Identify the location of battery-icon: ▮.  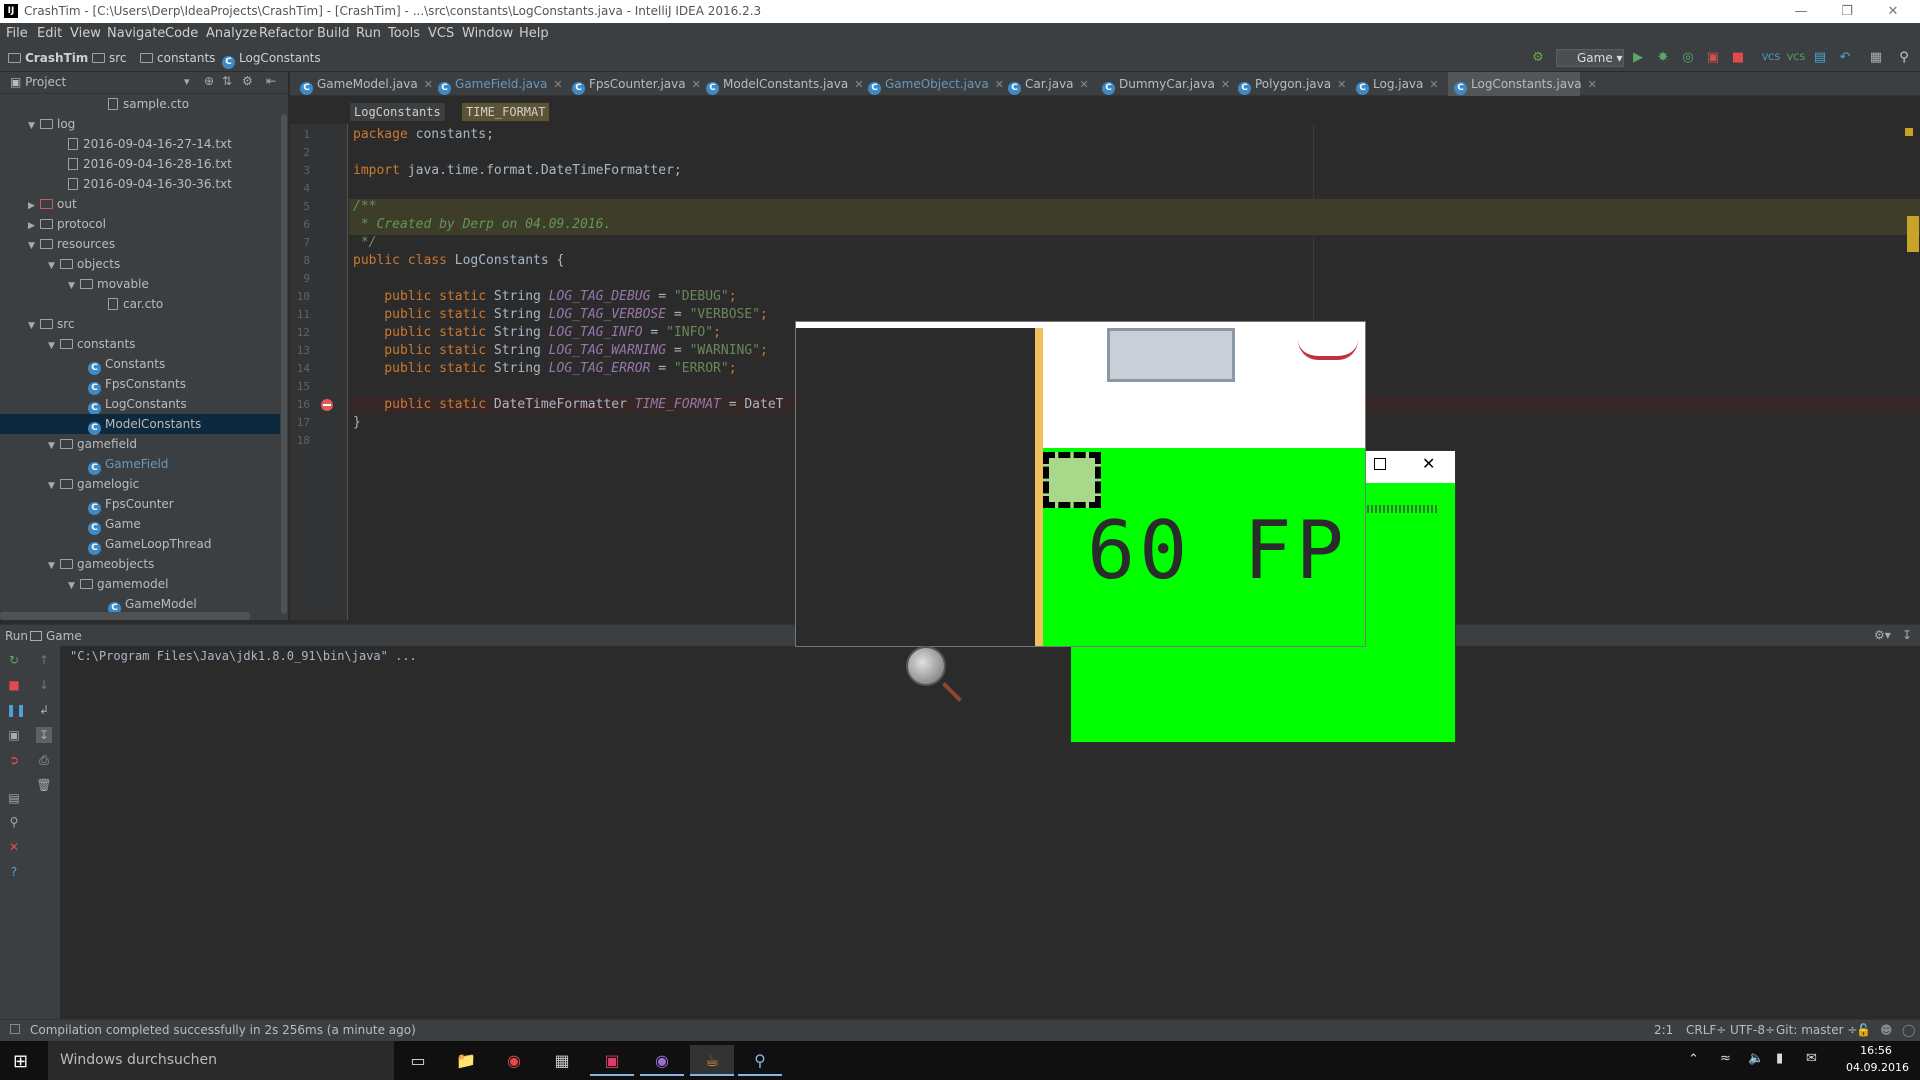
(1779, 1058).